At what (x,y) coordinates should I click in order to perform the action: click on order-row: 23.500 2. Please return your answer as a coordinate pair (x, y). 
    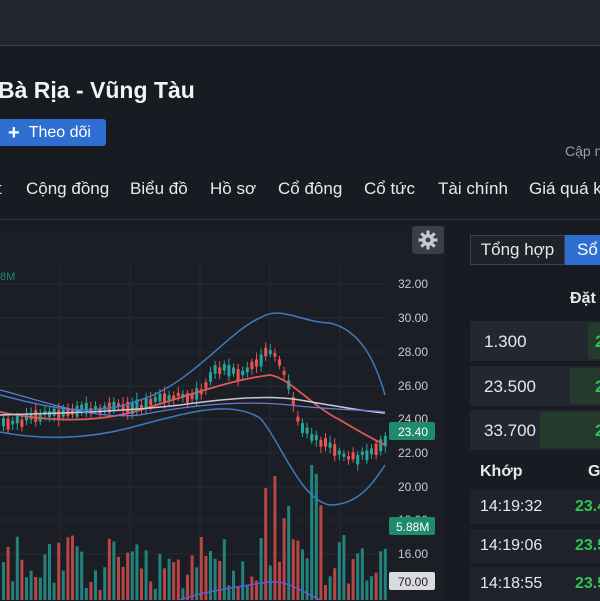
    Looking at the image, I should click on (535, 386).